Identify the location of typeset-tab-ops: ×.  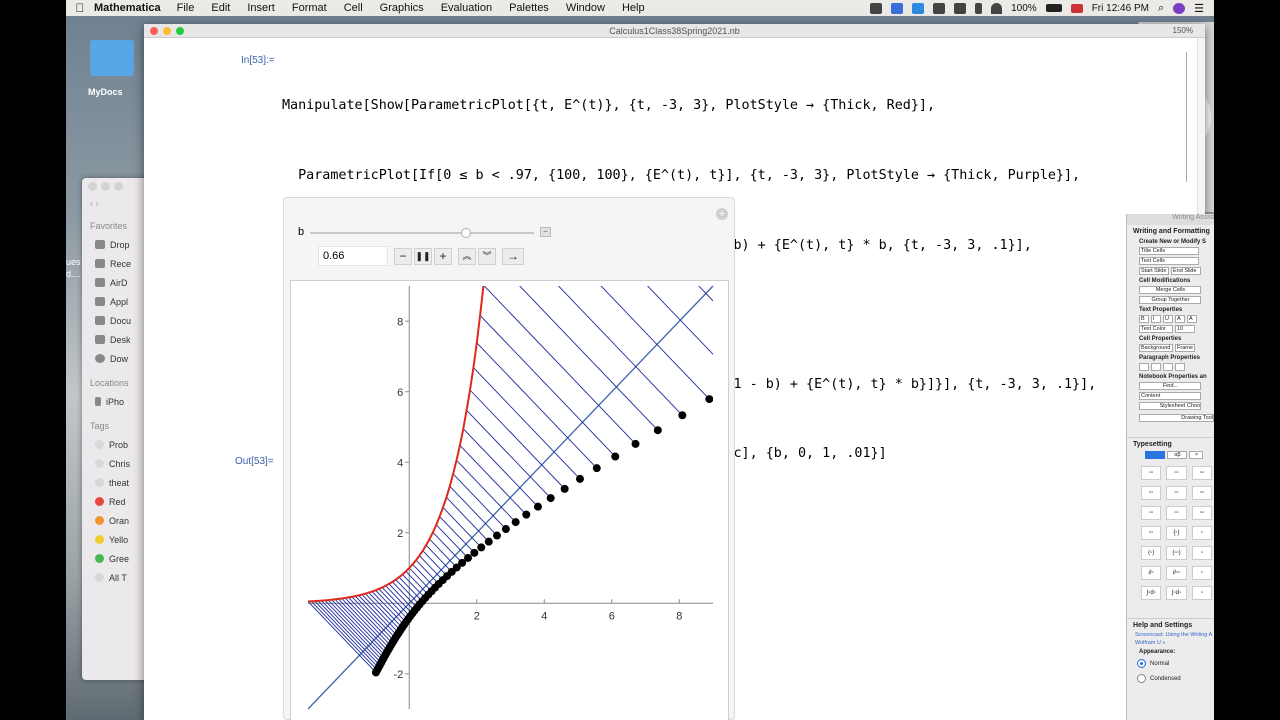
(1196, 455).